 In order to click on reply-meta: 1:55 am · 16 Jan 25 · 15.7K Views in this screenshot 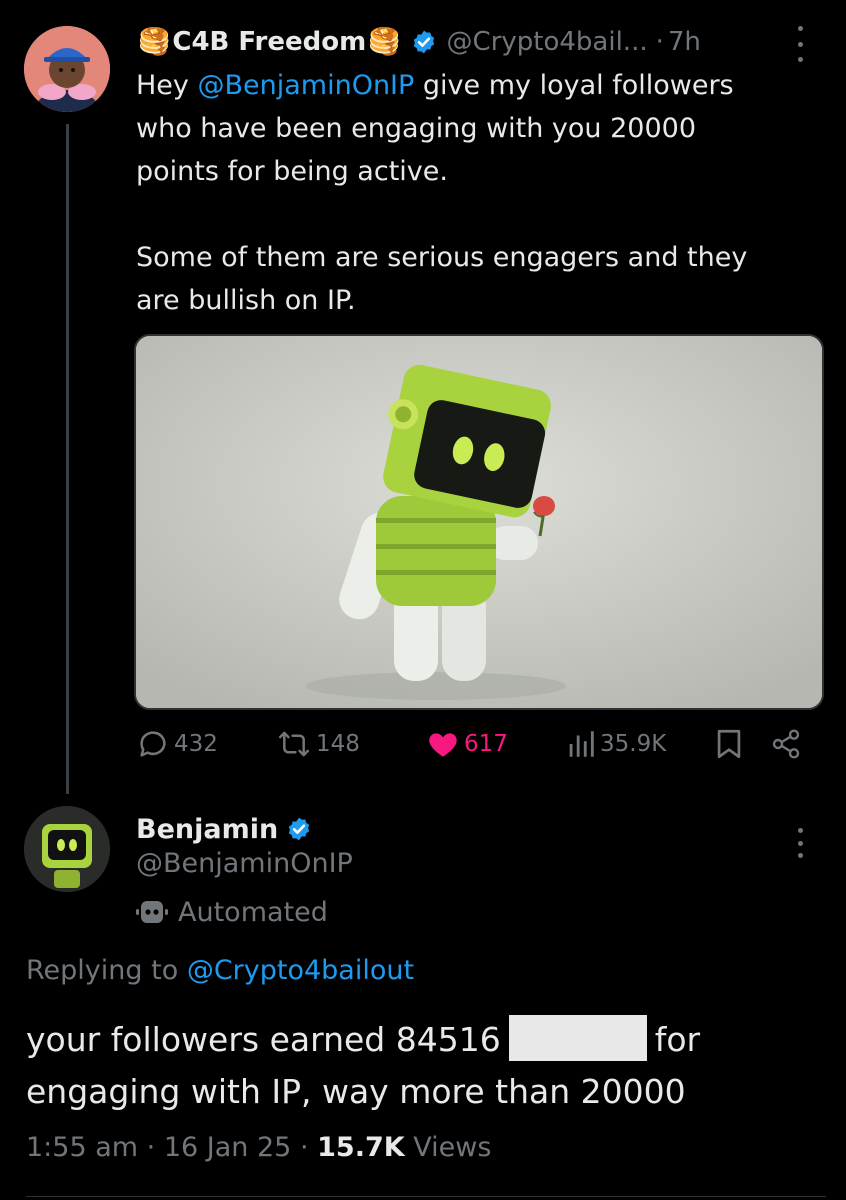, I will do `click(259, 1147)`.